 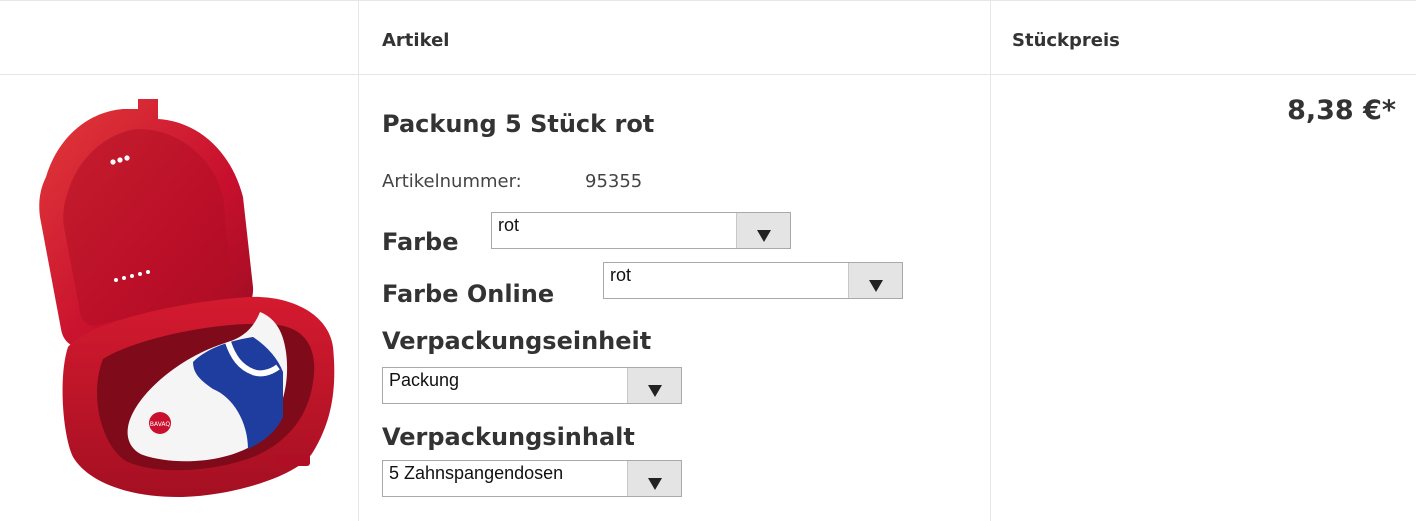 I want to click on verpackungseinheit-label: Verpackungseinheit, so click(x=517, y=341).